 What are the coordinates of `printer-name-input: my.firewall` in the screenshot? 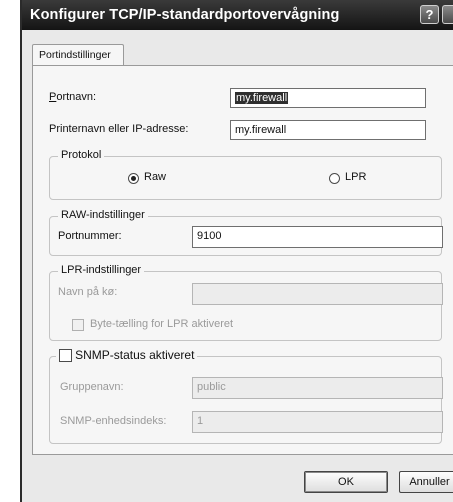 It's located at (328, 130).